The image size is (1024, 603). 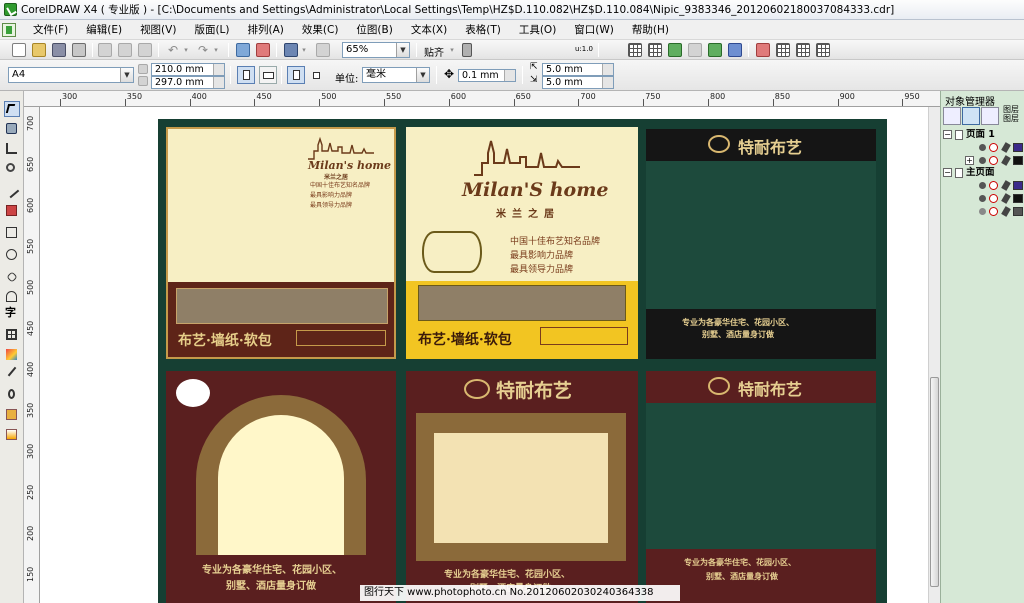 I want to click on transform-icon, so click(x=823, y=50).